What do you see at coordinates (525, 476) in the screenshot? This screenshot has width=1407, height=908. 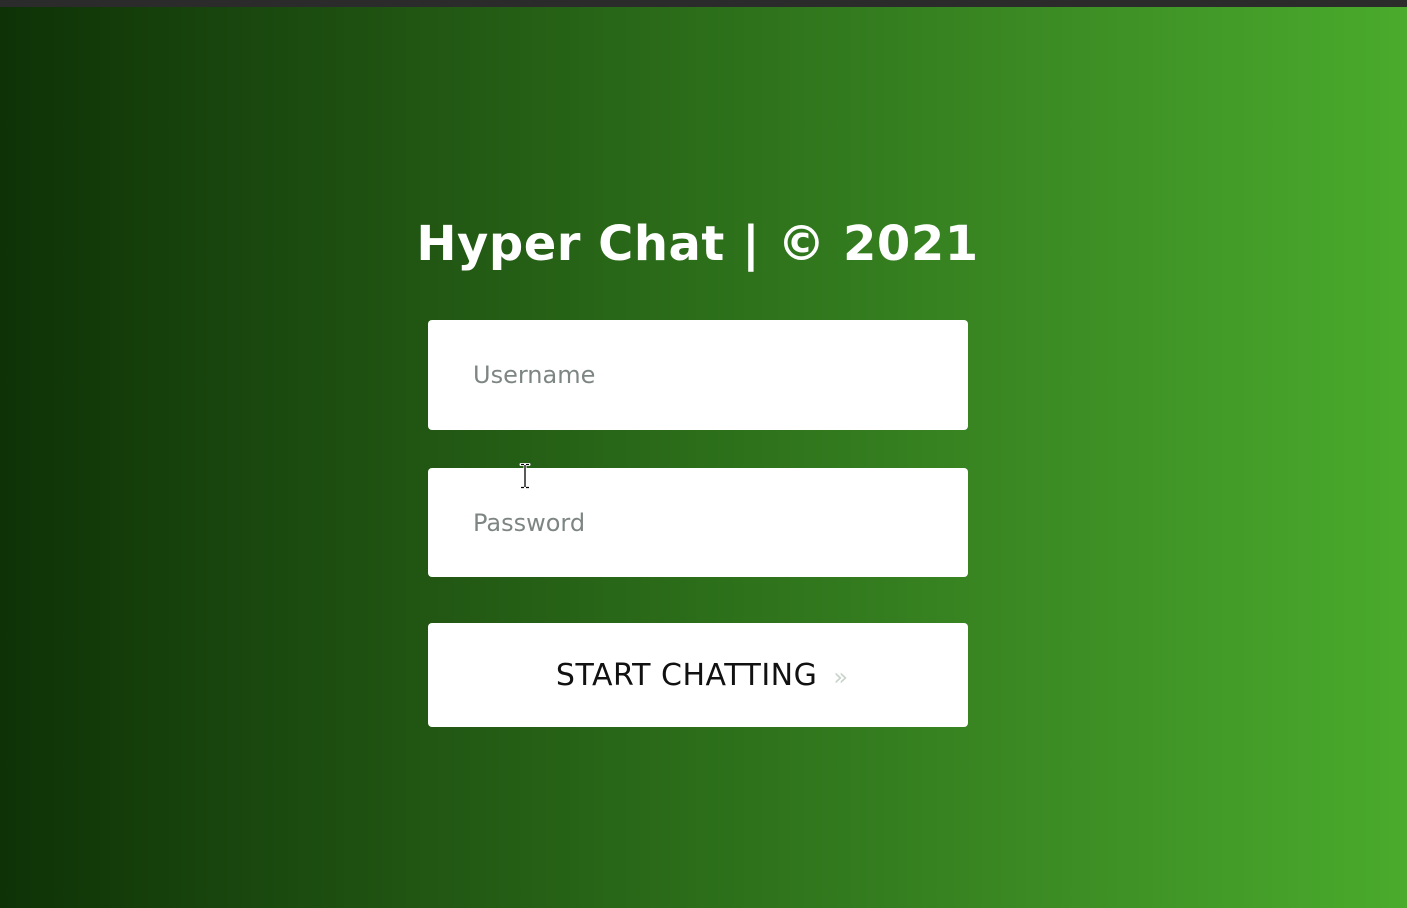 I see `text-cursor-icon` at bounding box center [525, 476].